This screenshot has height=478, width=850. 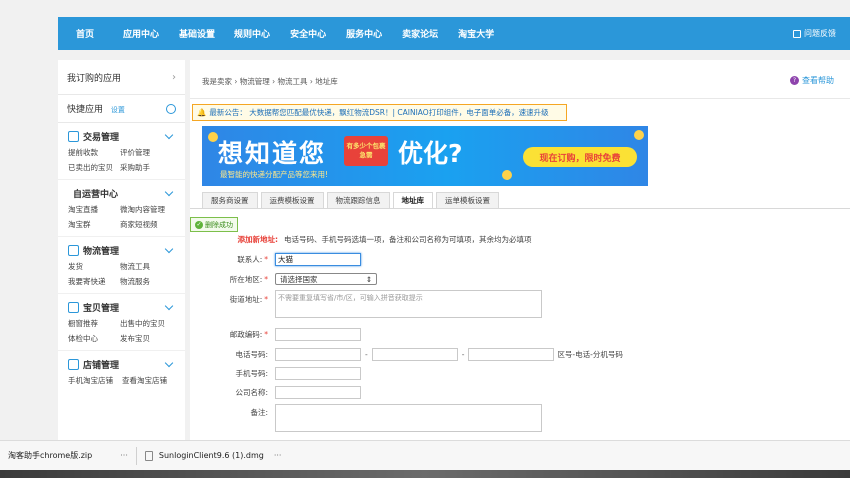 What do you see at coordinates (318, 259) in the screenshot?
I see `contact-input: 大猫` at bounding box center [318, 259].